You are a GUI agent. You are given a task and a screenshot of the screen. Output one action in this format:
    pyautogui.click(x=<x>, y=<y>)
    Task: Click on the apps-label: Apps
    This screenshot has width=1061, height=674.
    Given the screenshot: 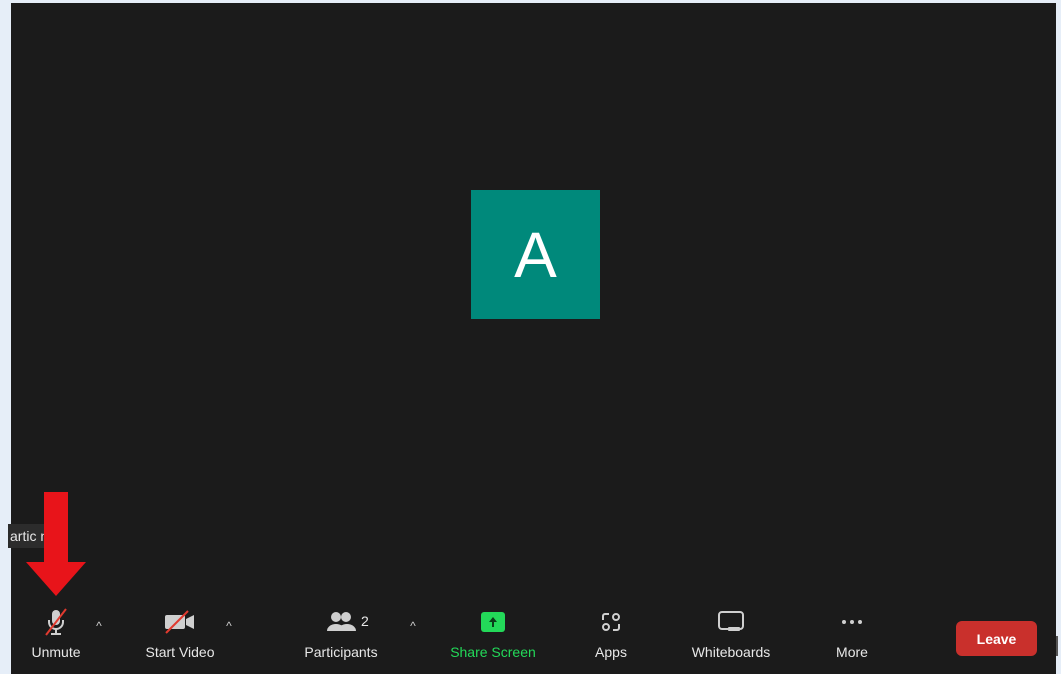 What is the action you would take?
    pyautogui.click(x=611, y=652)
    